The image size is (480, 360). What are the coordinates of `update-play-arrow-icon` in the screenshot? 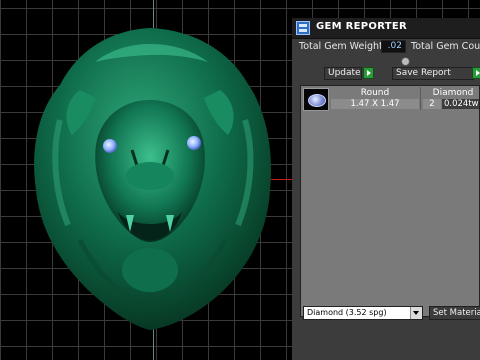 It's located at (368, 73).